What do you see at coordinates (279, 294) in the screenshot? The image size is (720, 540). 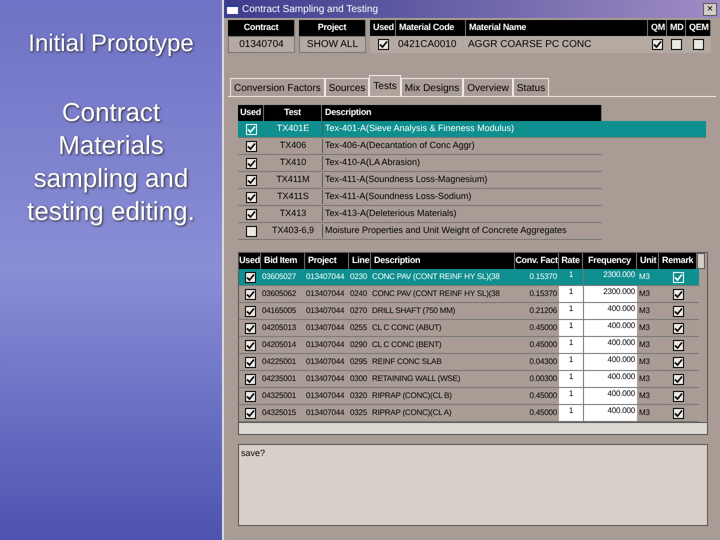 I see `table-cell-text: 03605062` at bounding box center [279, 294].